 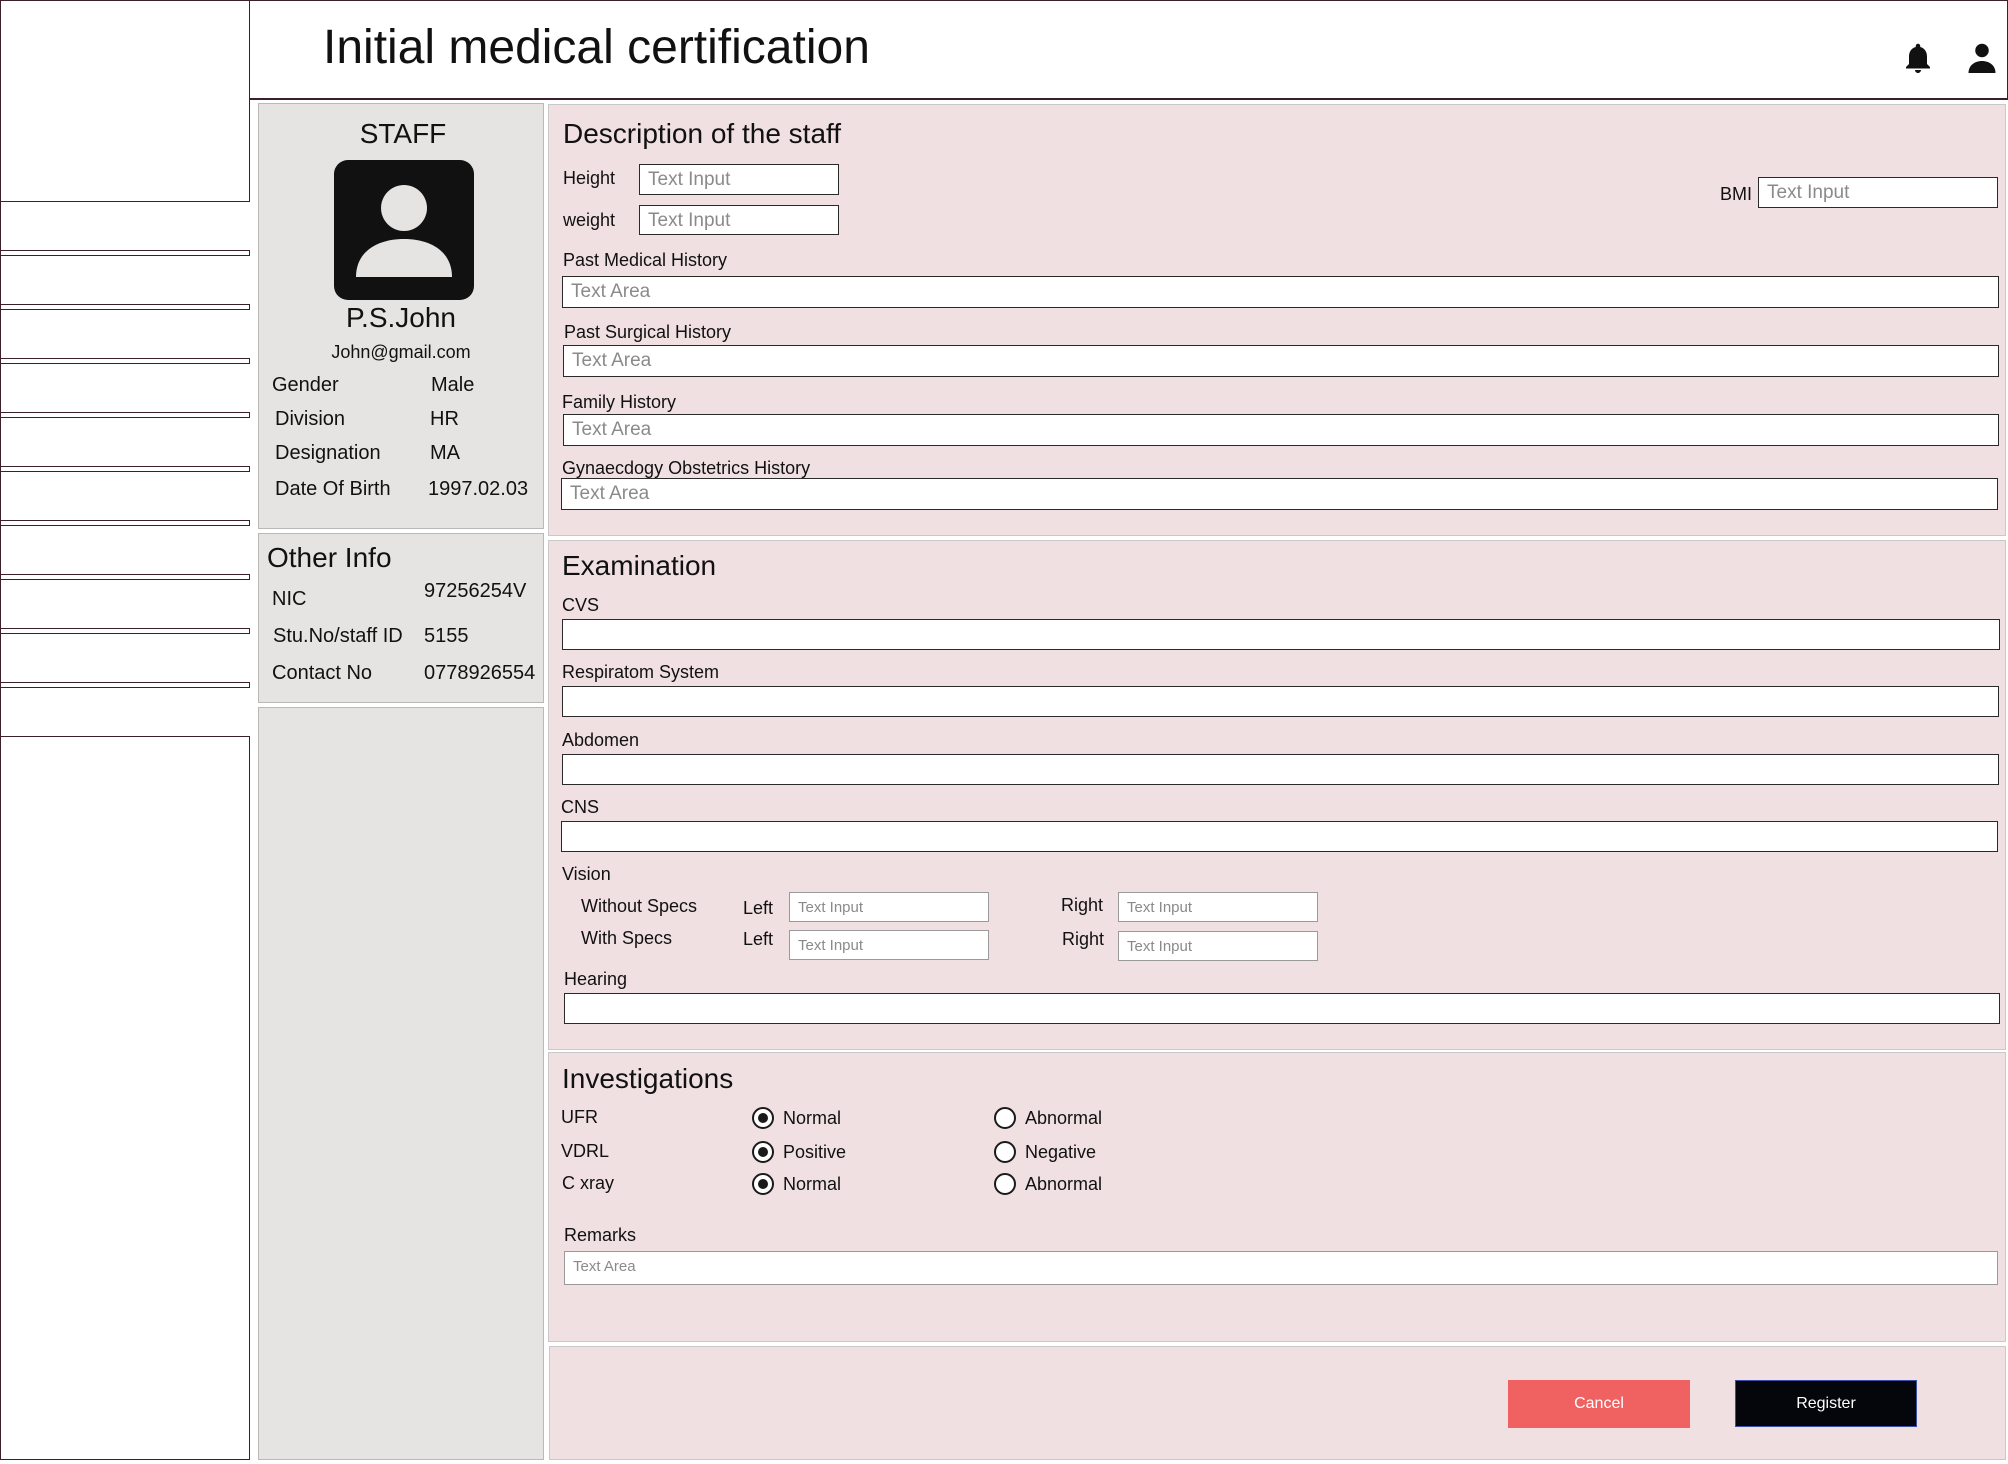 I want to click on weight-input: Text Input, so click(x=739, y=220).